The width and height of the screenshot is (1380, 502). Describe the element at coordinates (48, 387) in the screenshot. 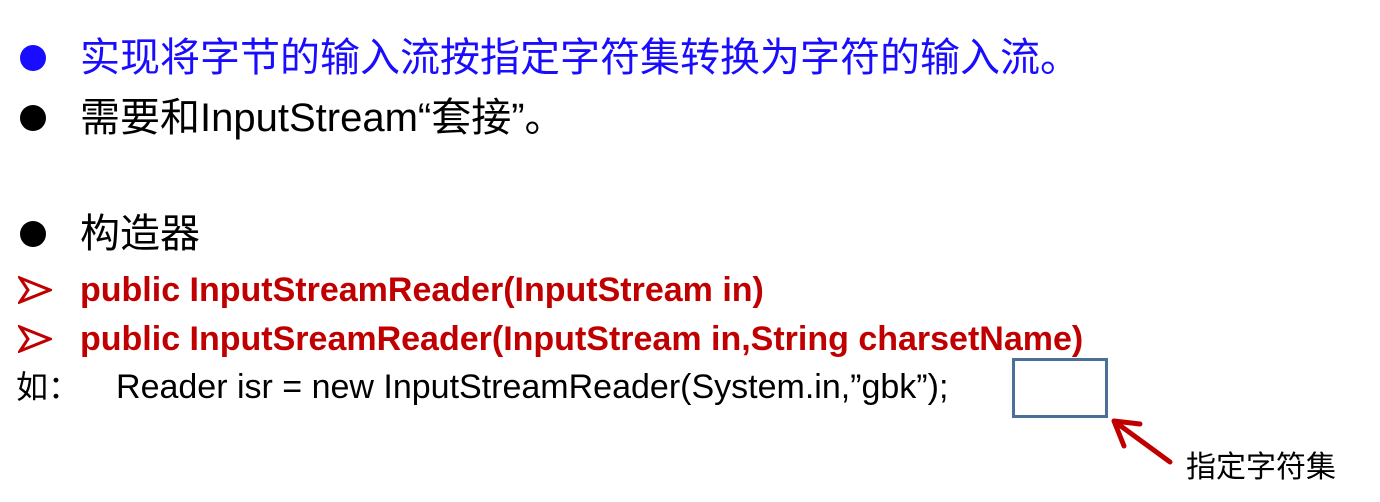

I see `example-prefix: 如：` at that location.